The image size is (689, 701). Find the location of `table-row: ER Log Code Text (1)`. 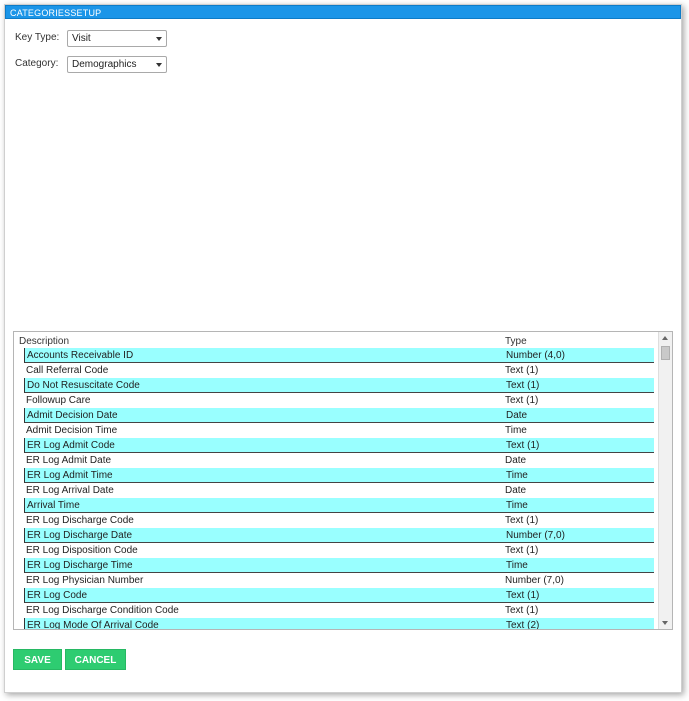

table-row: ER Log Code Text (1) is located at coordinates (339, 595).